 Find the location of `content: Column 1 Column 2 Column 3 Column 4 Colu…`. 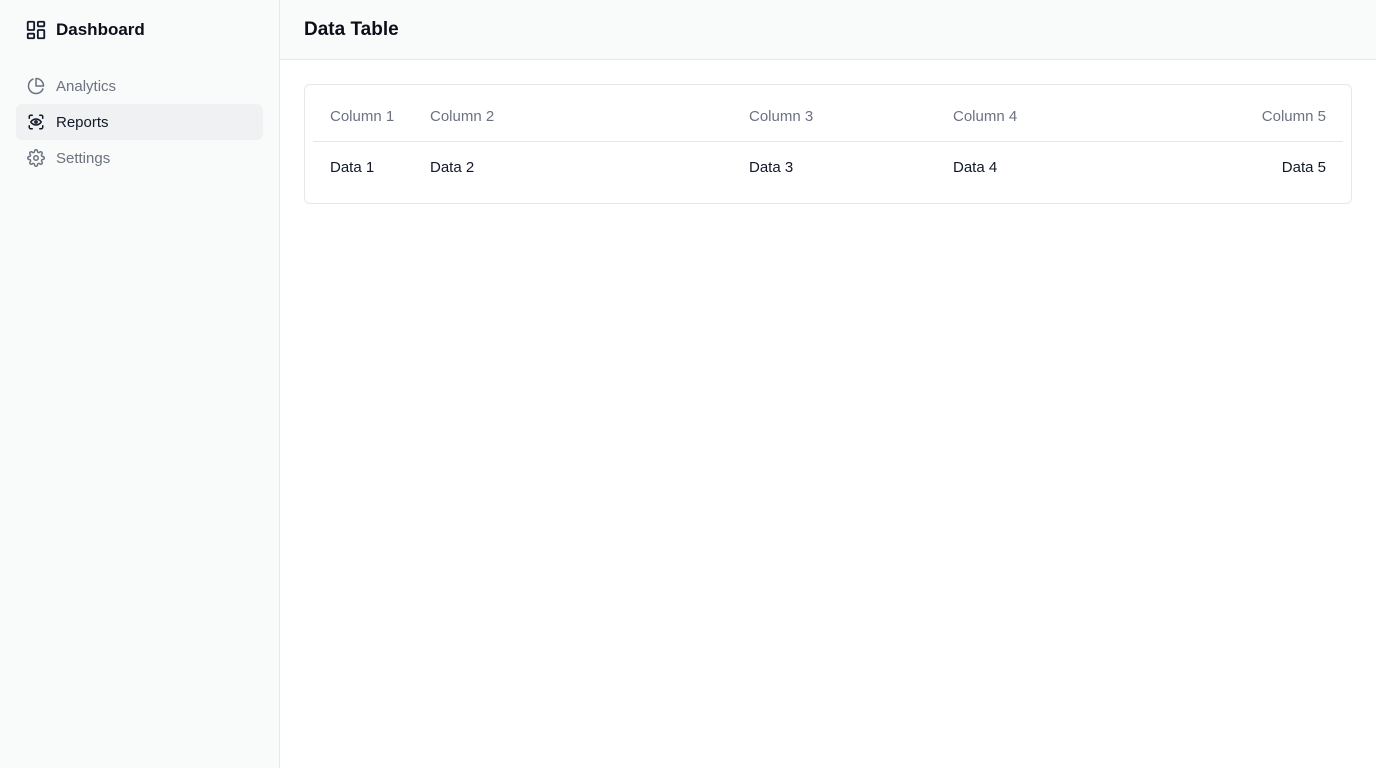

content: Column 1 Column 2 Column 3 Column 4 Colu… is located at coordinates (828, 132).